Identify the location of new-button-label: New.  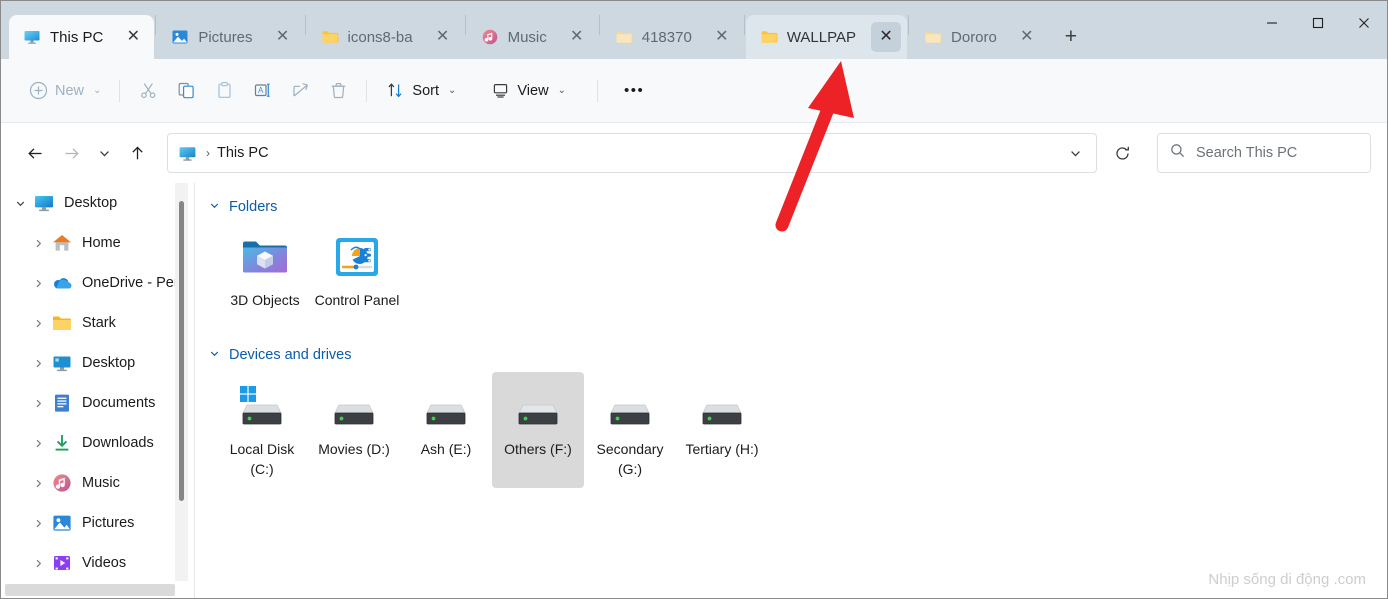
(70, 90).